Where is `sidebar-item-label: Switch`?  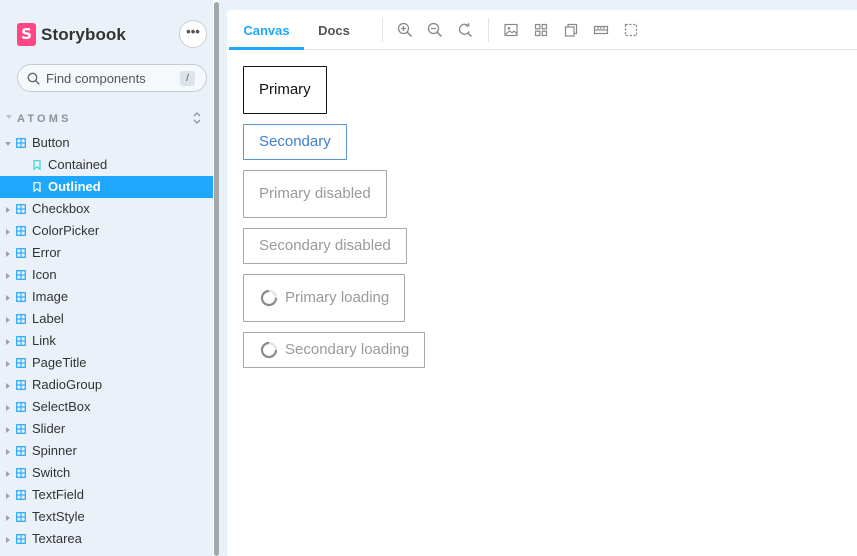
sidebar-item-label: Switch is located at coordinates (51, 472).